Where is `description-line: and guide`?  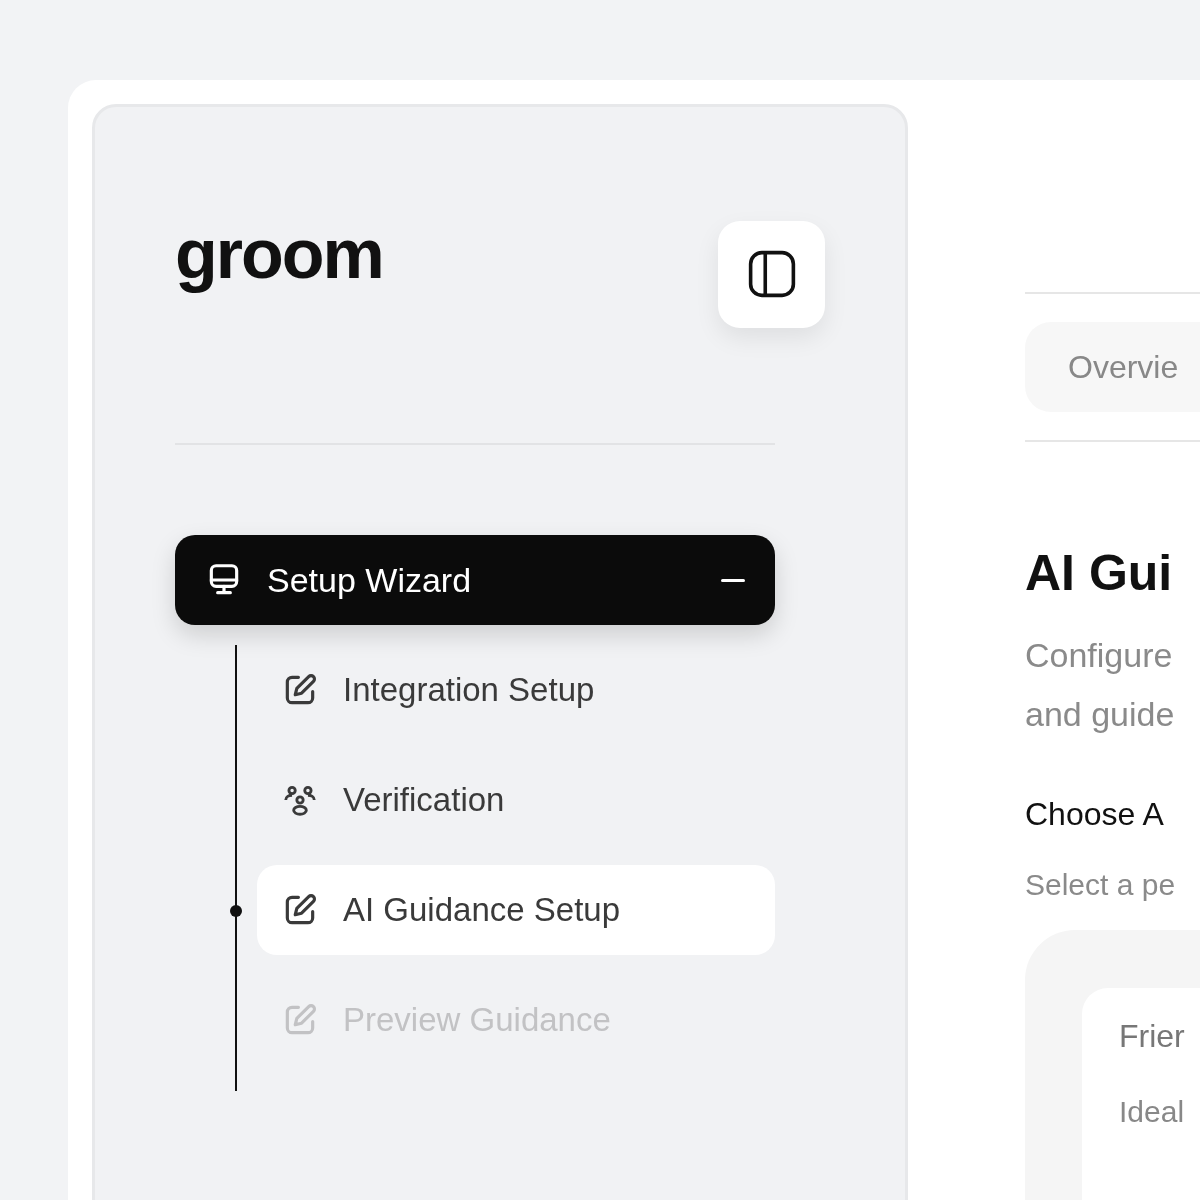
description-line: and guide is located at coordinates (1100, 714).